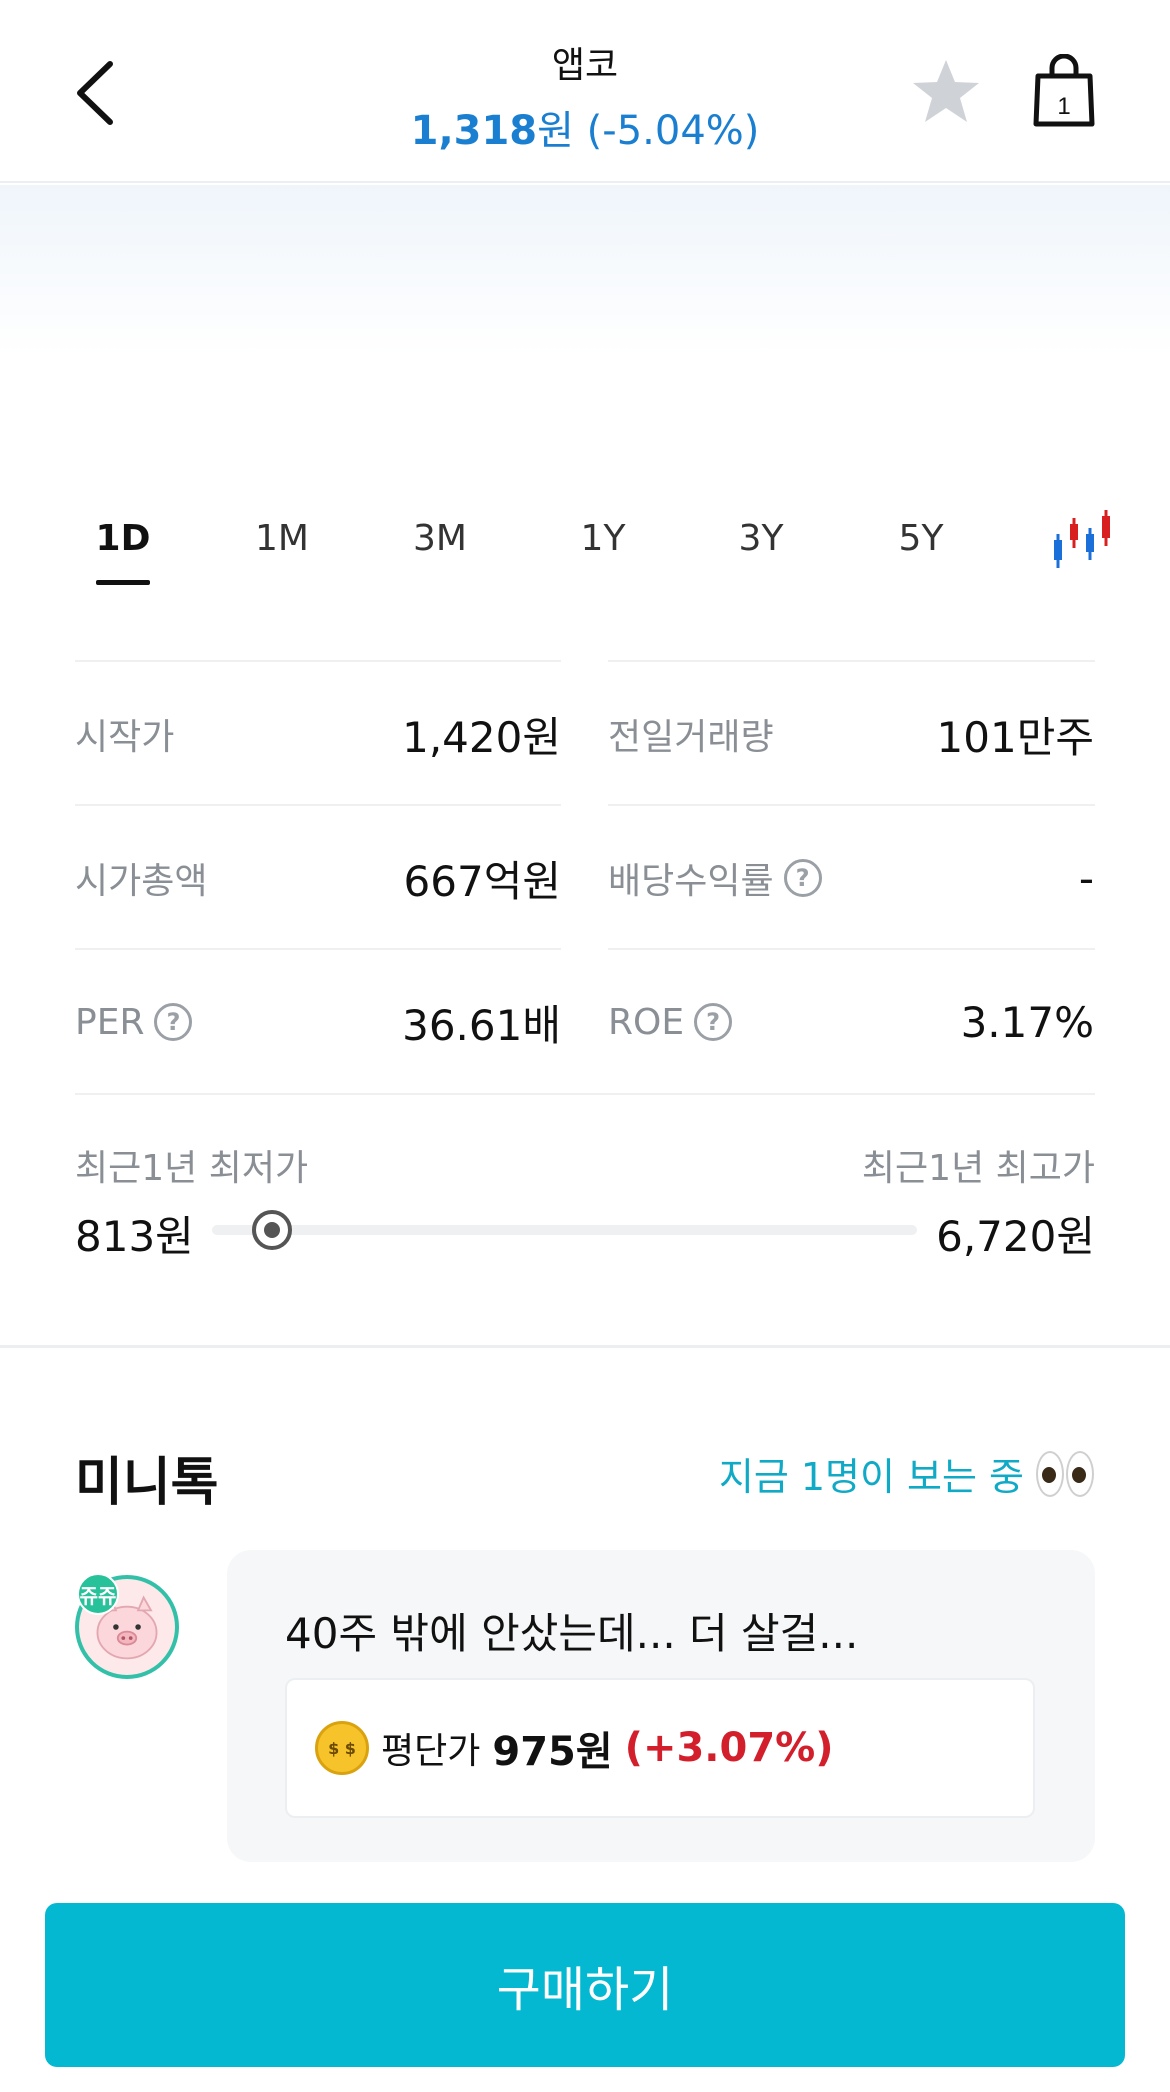 The width and height of the screenshot is (1170, 2092). I want to click on stat-label: 전일거래량, so click(691, 737).